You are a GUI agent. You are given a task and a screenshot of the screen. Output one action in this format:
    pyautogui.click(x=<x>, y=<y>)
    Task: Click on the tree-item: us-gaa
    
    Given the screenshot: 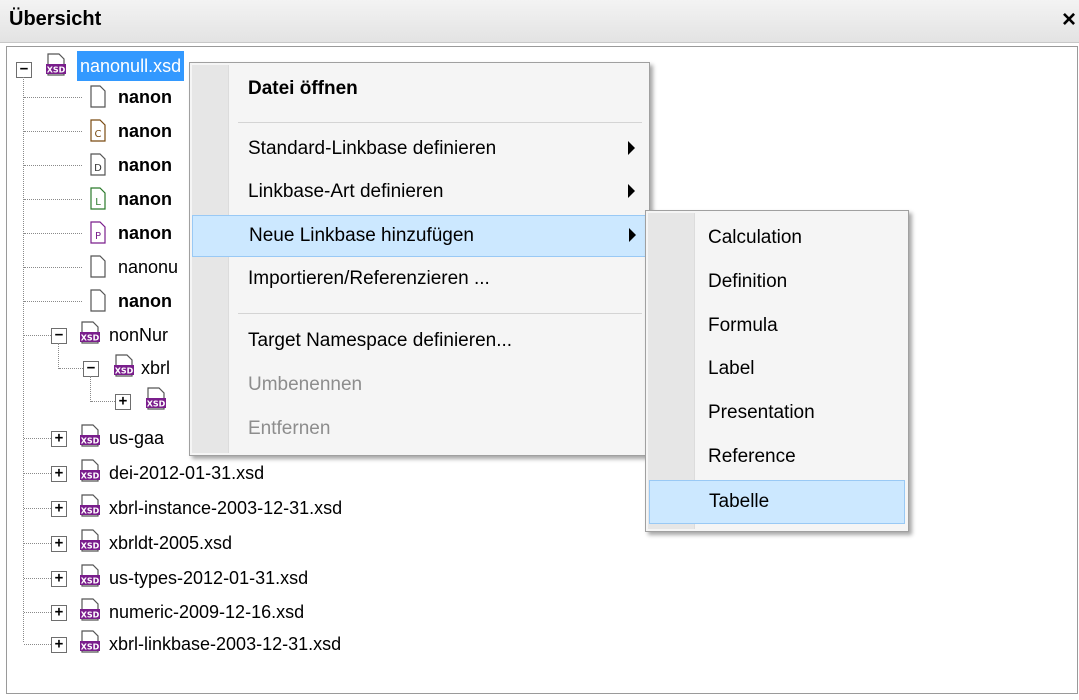 What is the action you would take?
    pyautogui.click(x=136, y=438)
    